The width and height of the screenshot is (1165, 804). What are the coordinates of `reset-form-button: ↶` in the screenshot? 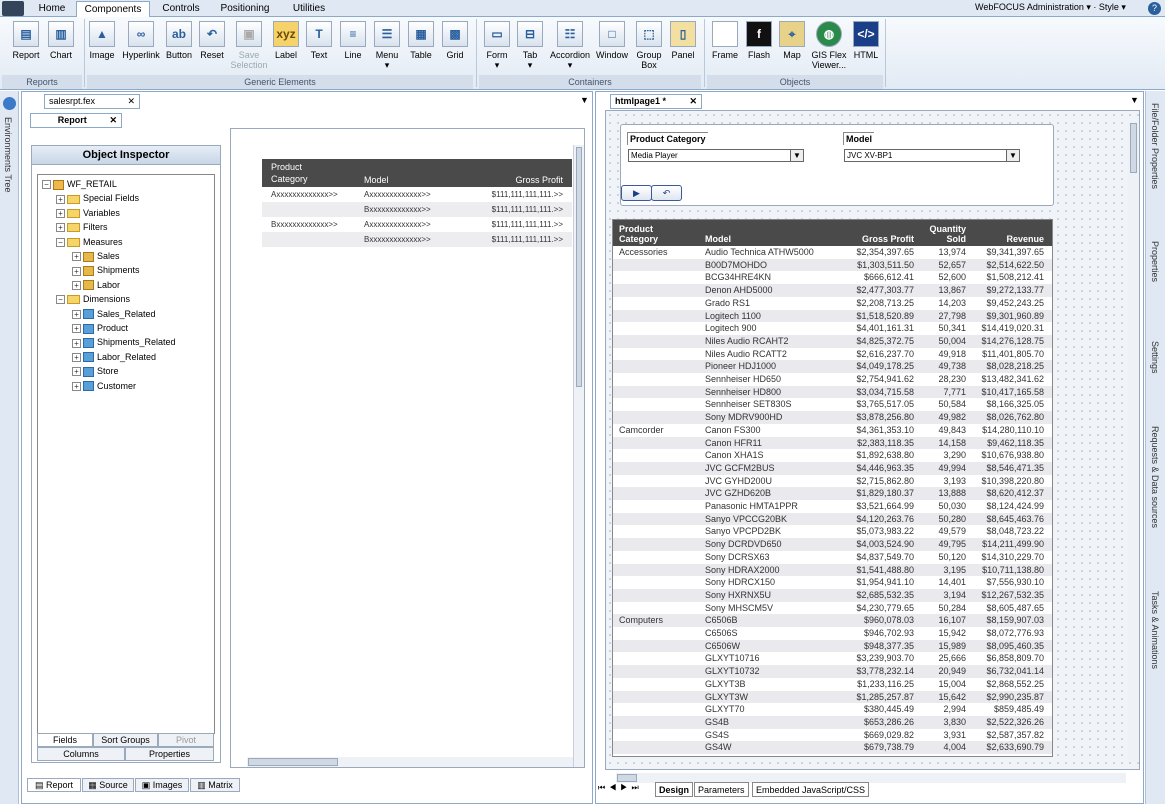 It's located at (666, 193).